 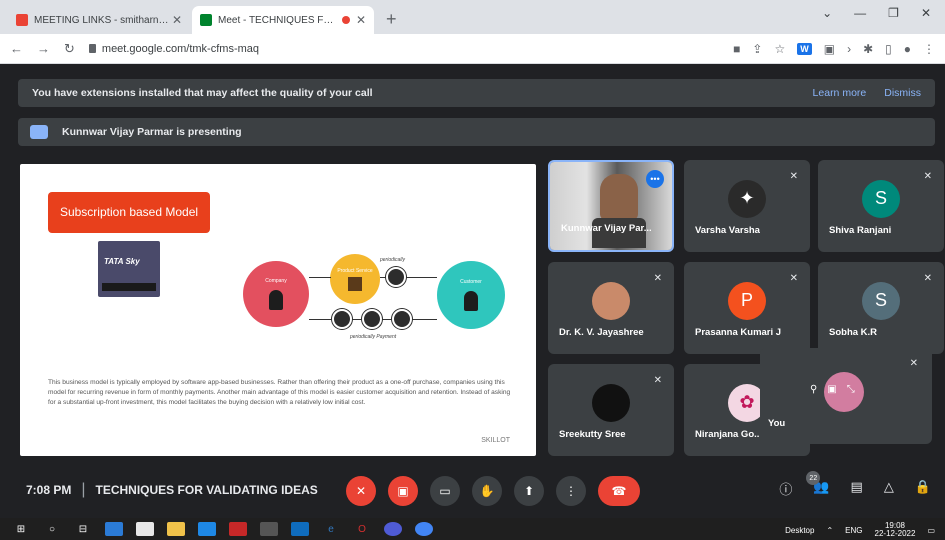 What do you see at coordinates (757, 49) in the screenshot?
I see `share-icon: ⇪` at bounding box center [757, 49].